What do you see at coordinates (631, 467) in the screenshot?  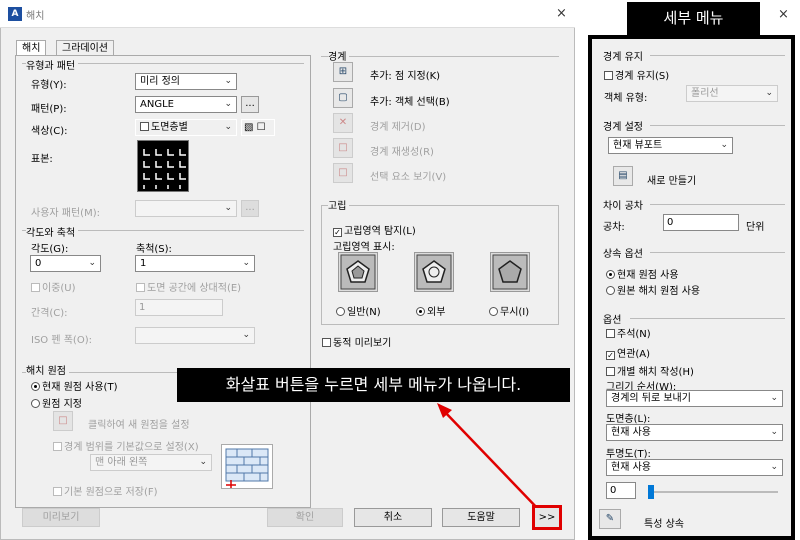 I see `transparency-value: 현재 사용` at bounding box center [631, 467].